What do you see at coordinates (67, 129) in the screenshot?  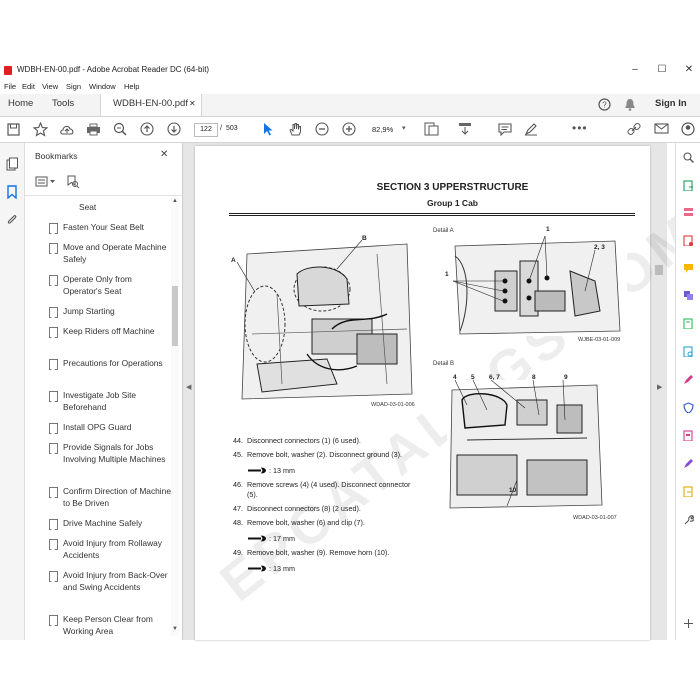 I see `cloud-upload-icon` at bounding box center [67, 129].